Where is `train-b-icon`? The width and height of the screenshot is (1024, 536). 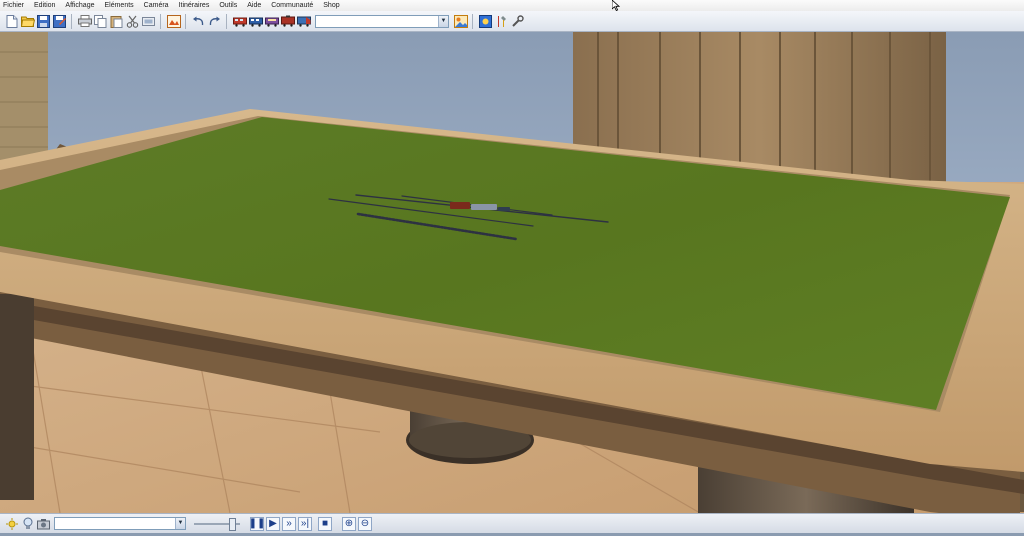
train-b-icon is located at coordinates (255, 21).